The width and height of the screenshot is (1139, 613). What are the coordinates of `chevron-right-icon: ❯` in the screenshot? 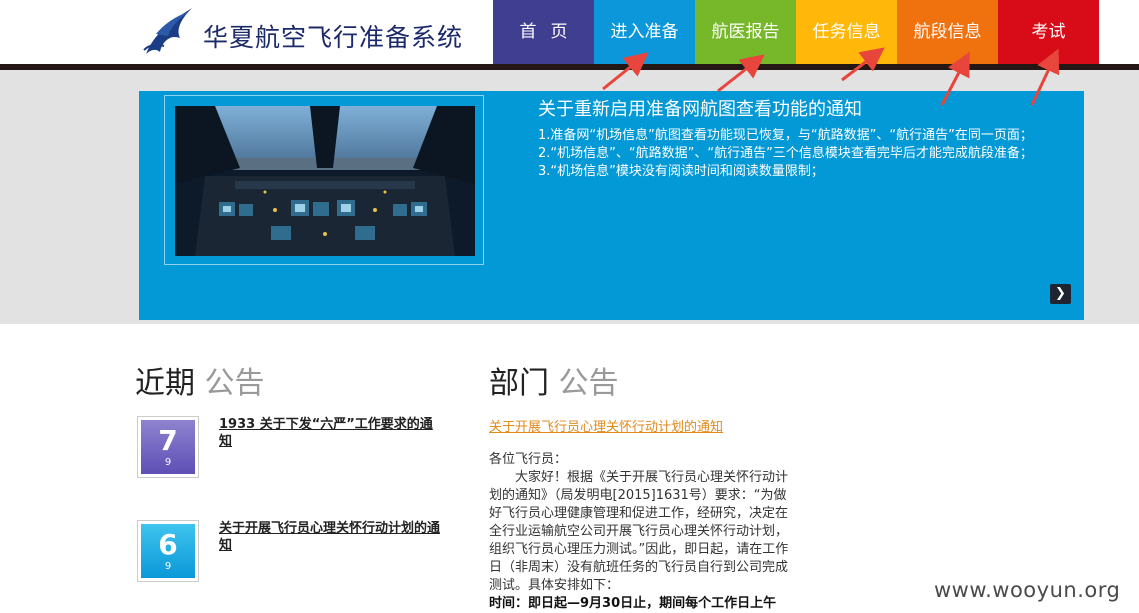 It's located at (1060, 293).